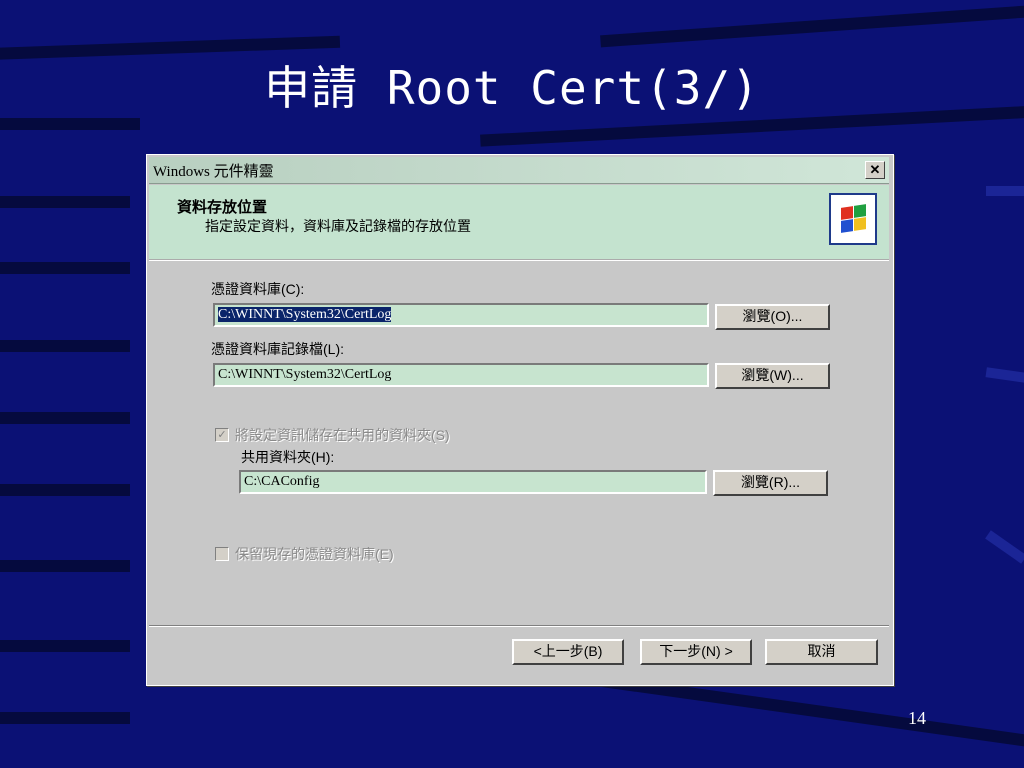 The height and width of the screenshot is (768, 1024). Describe the element at coordinates (213, 172) in the screenshot. I see `window-title: Windows 元件精靈` at that location.